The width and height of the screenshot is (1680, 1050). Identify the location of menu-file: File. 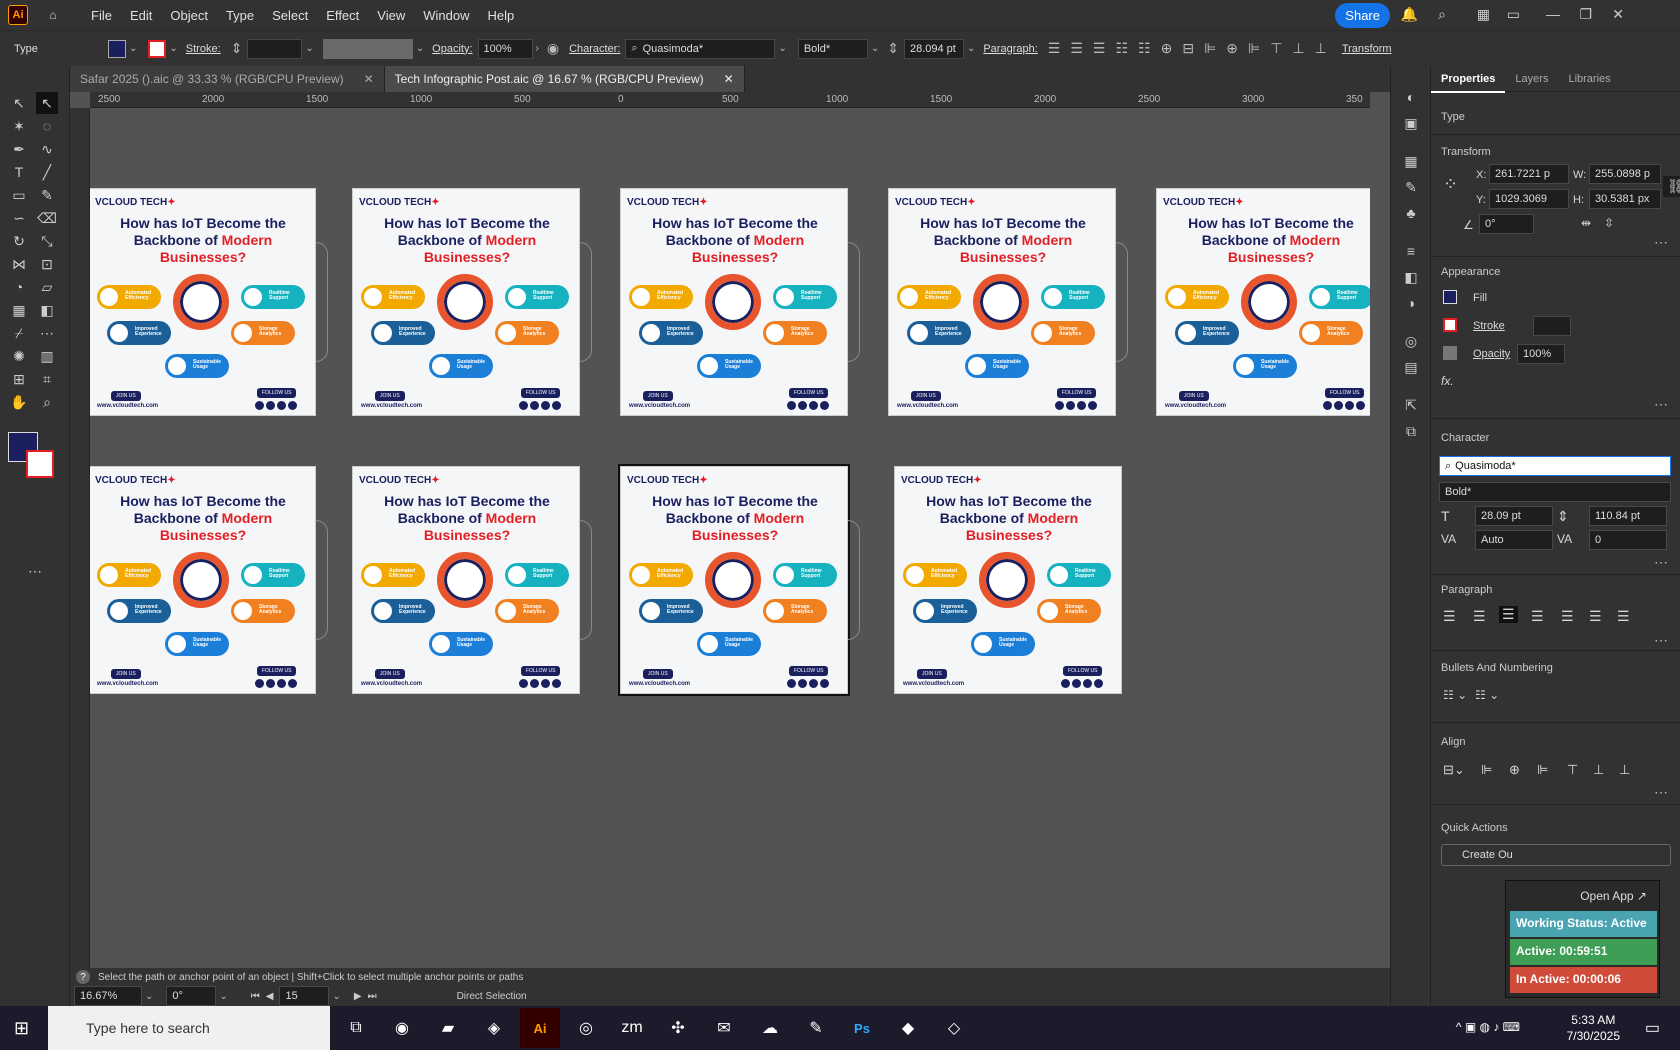
(101, 15).